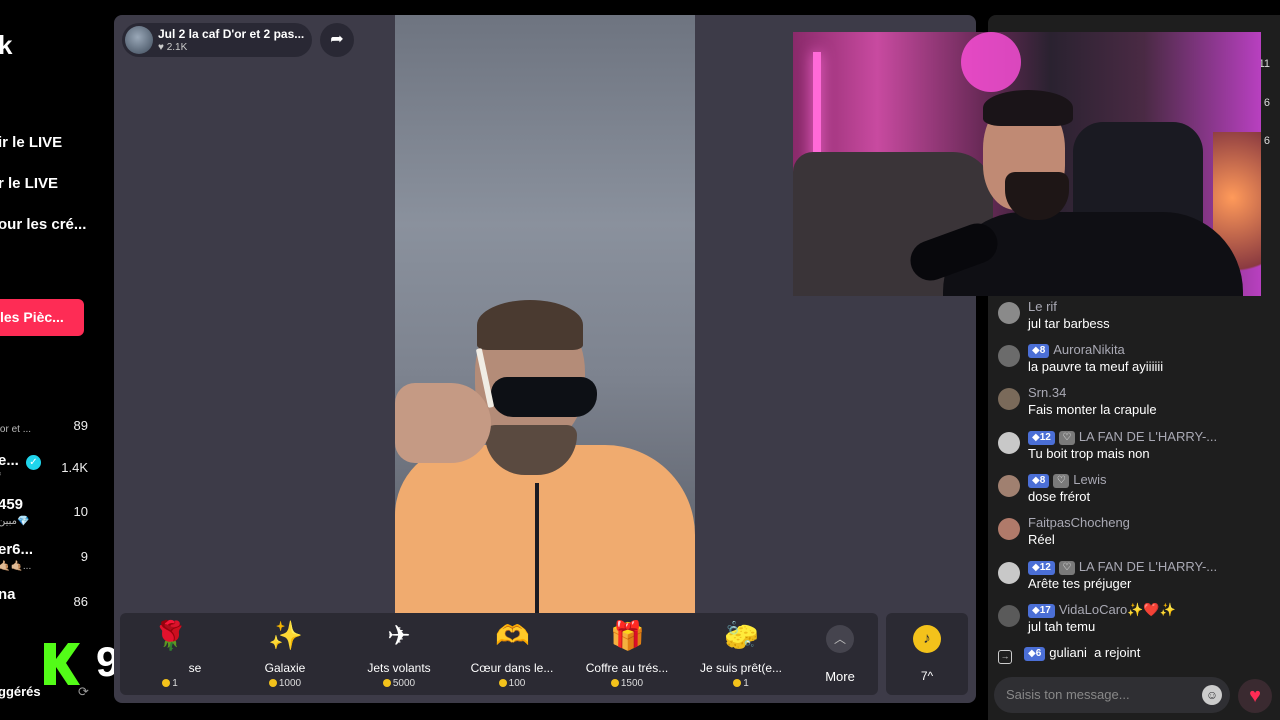 The height and width of the screenshot is (720, 1280). What do you see at coordinates (46, 434) in the screenshot?
I see `ranking-item: 'or et ... 89` at bounding box center [46, 434].